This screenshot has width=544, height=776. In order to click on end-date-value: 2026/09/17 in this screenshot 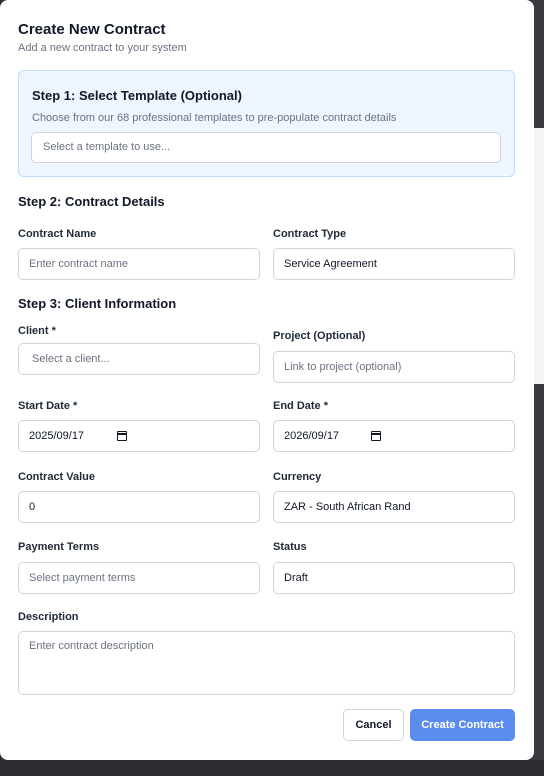, I will do `click(312, 436)`.